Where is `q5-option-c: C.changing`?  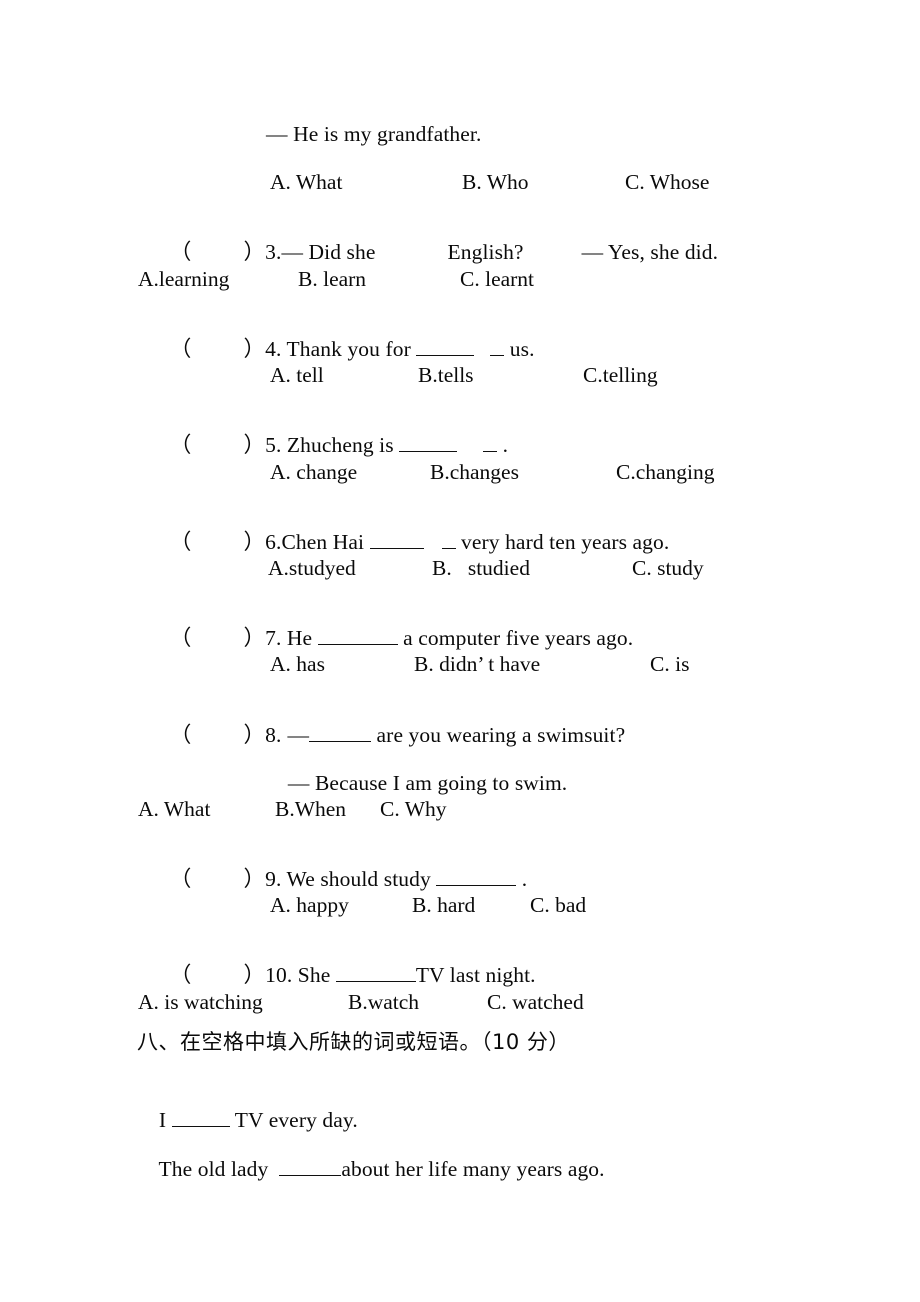 q5-option-c: C.changing is located at coordinates (665, 472).